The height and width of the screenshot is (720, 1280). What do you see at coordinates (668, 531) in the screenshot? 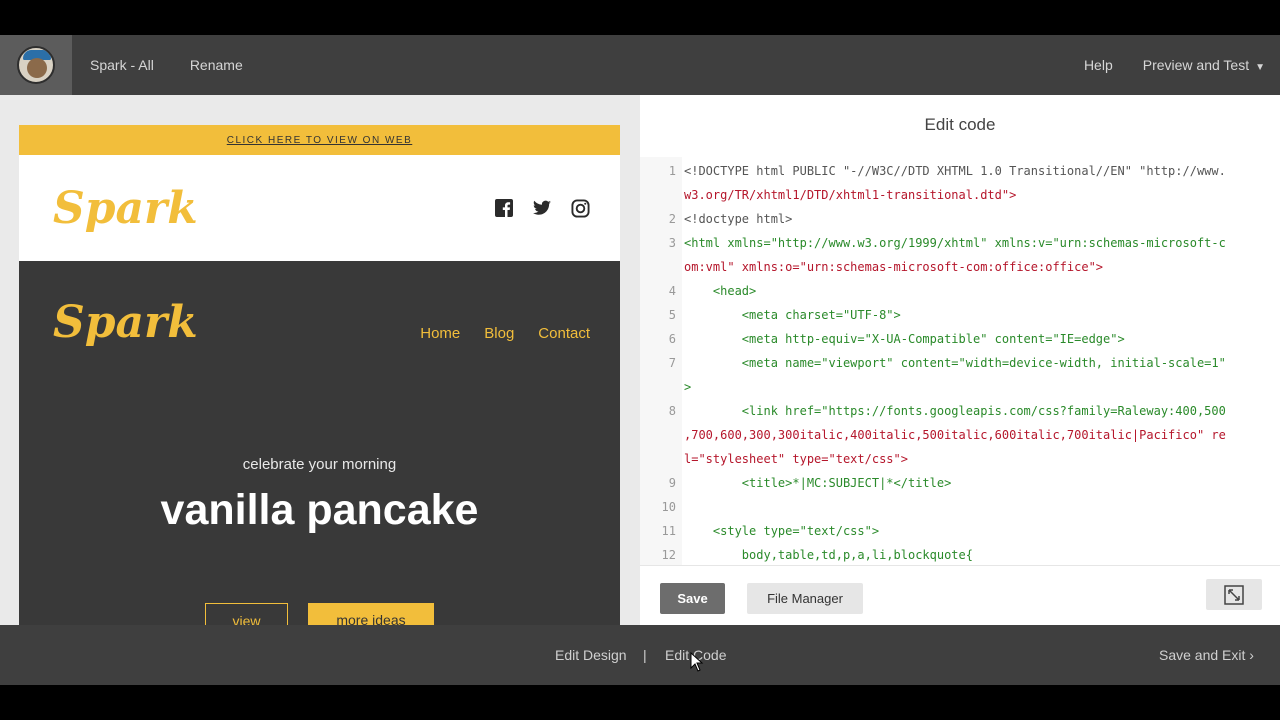
I see `line-number: 11` at bounding box center [668, 531].